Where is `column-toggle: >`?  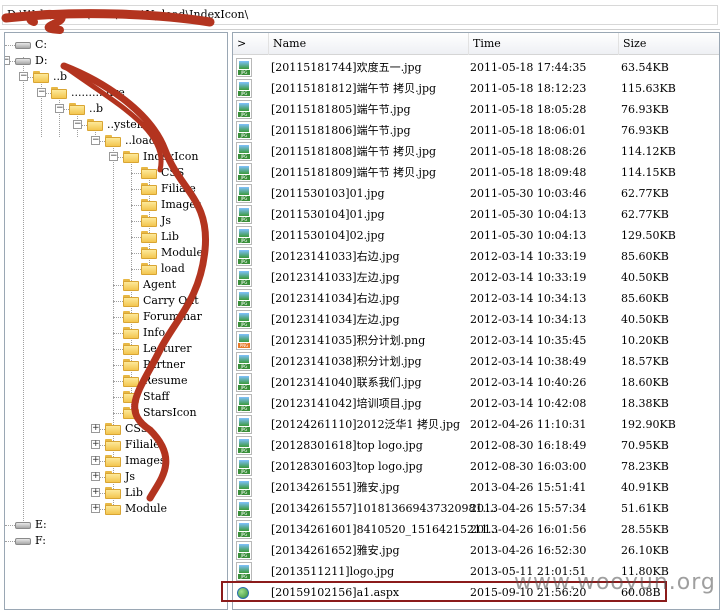
column-toggle: > is located at coordinates (251, 44).